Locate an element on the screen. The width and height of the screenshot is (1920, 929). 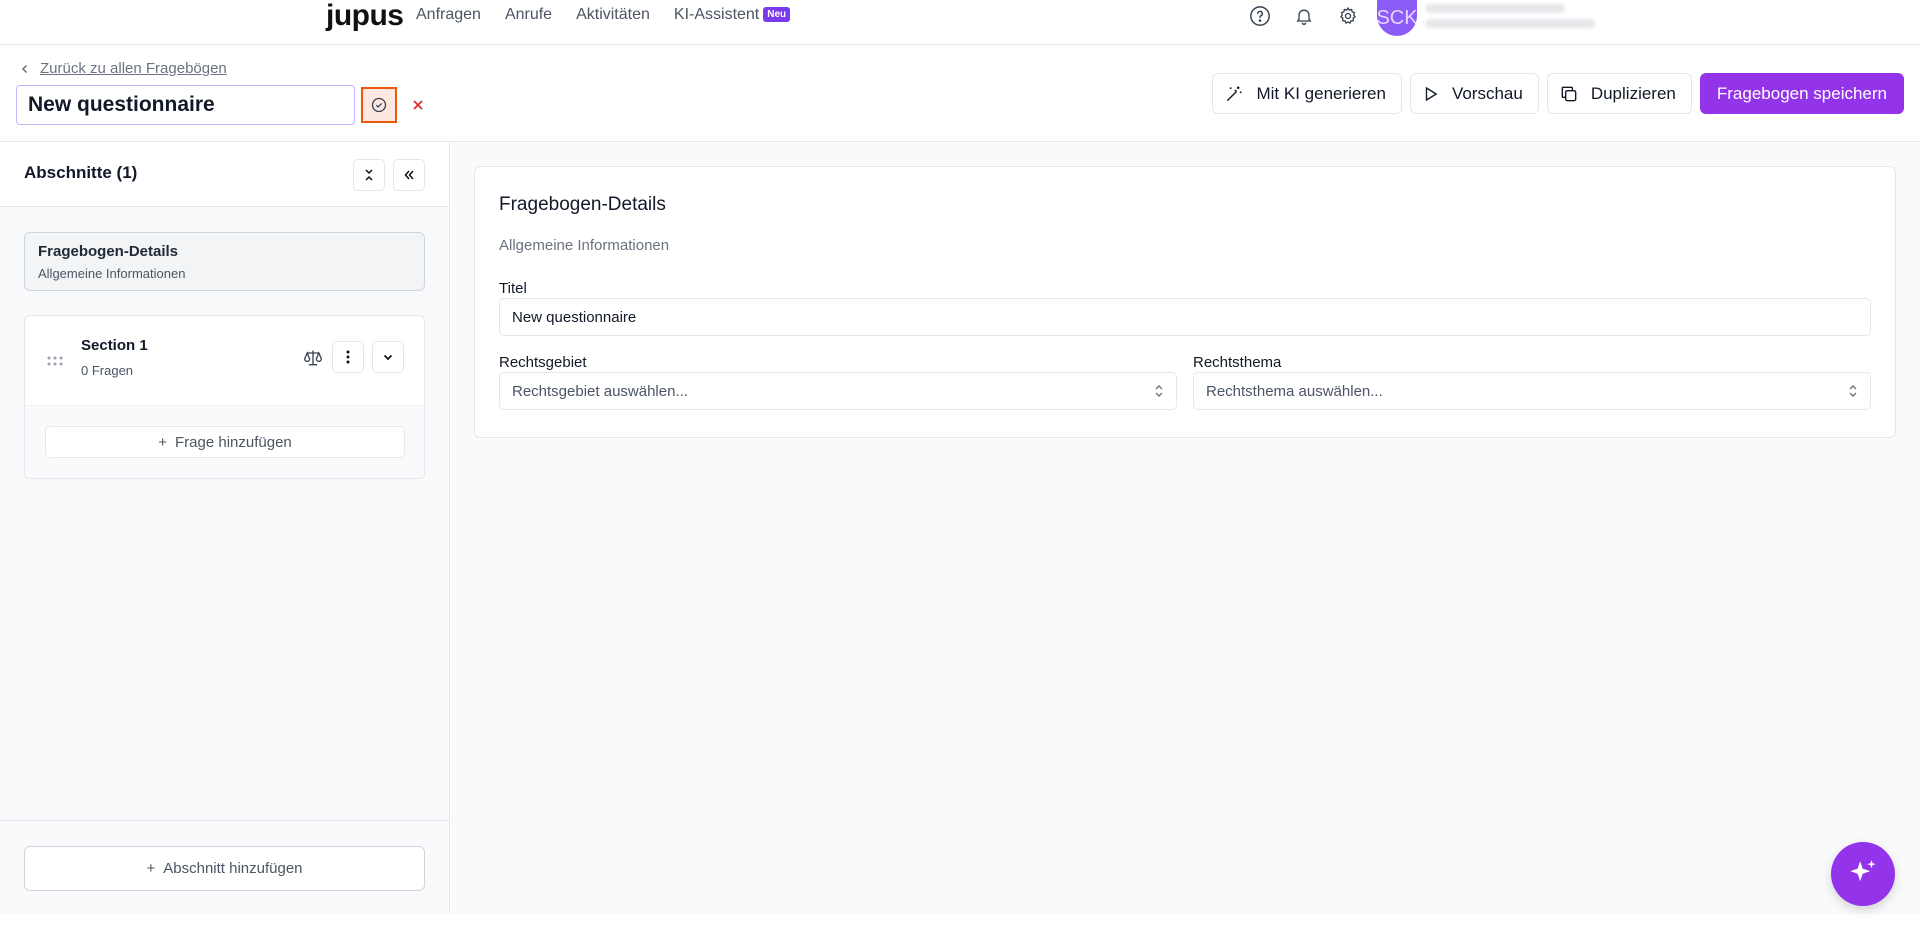
sidebar-footer: + Abschnitt hinzufügen is located at coordinates (225, 867).